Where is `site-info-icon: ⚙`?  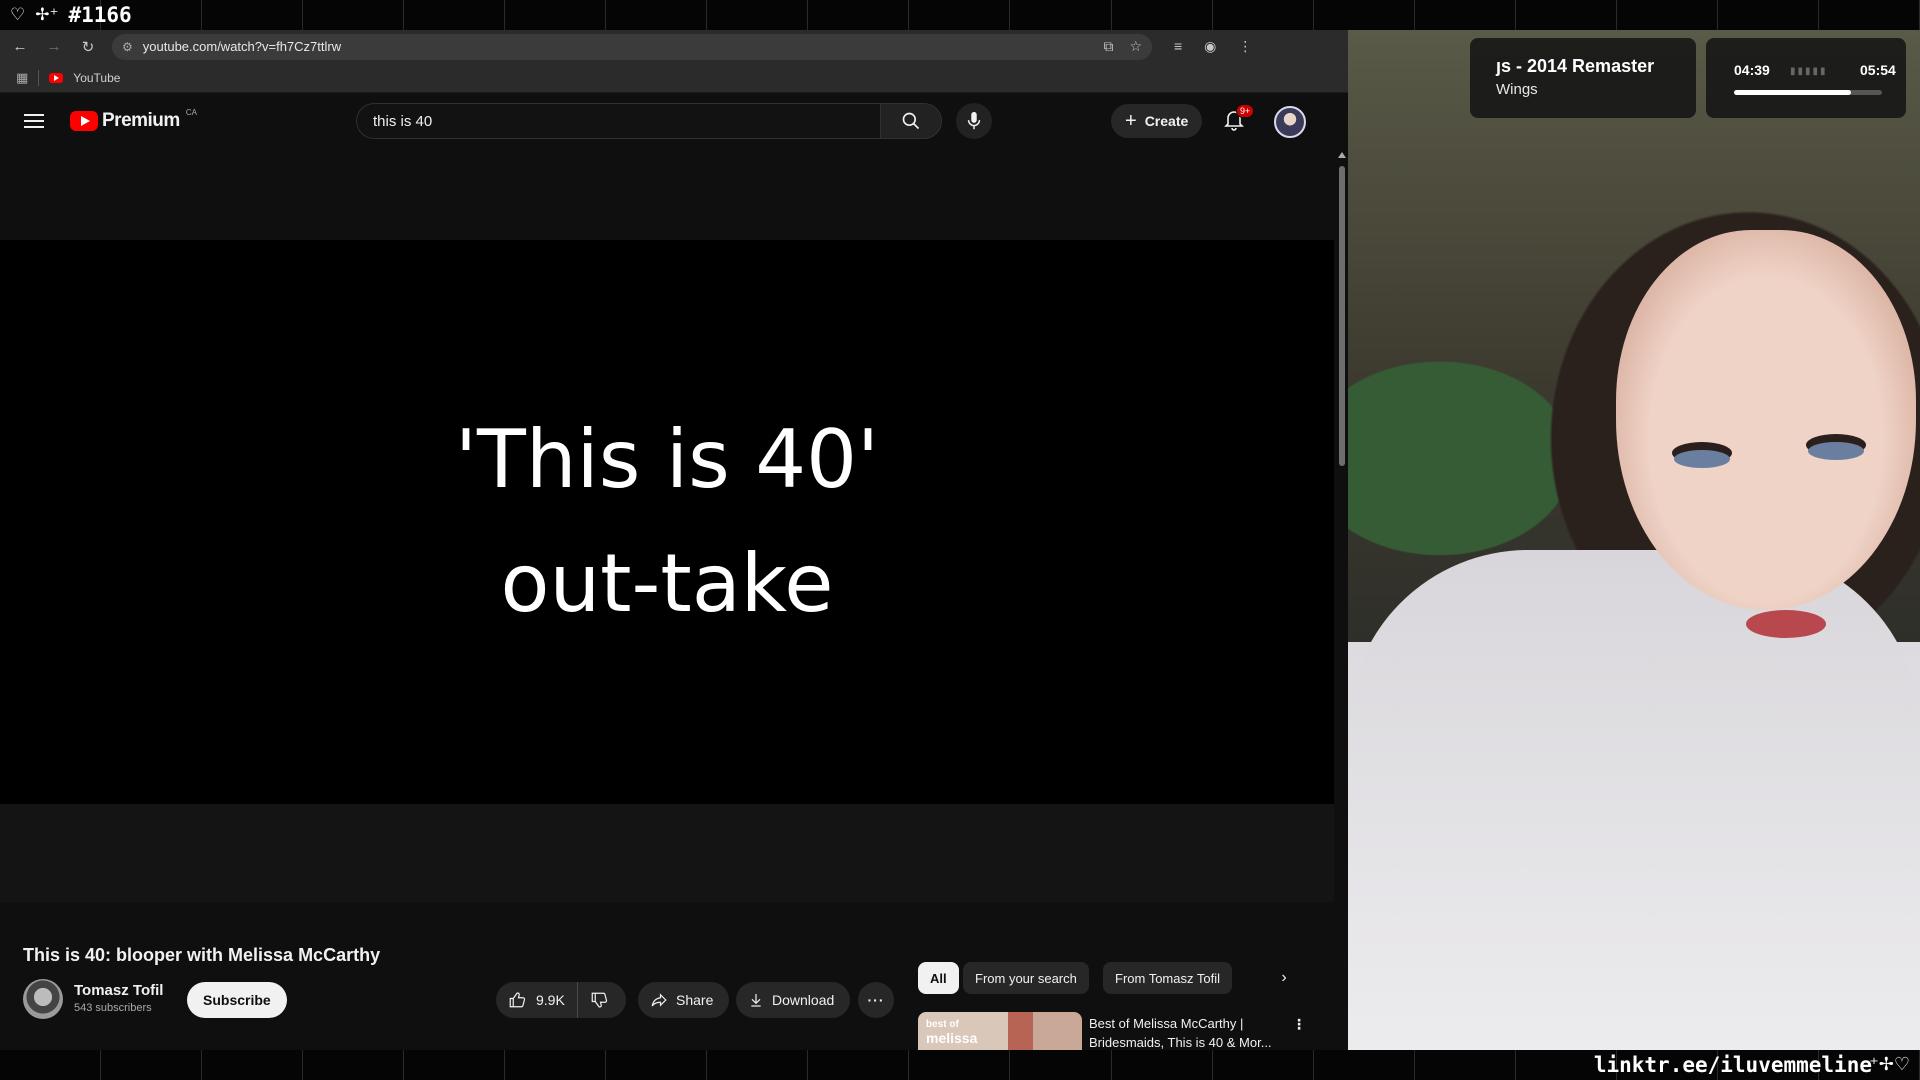
site-info-icon: ⚙ is located at coordinates (127, 47).